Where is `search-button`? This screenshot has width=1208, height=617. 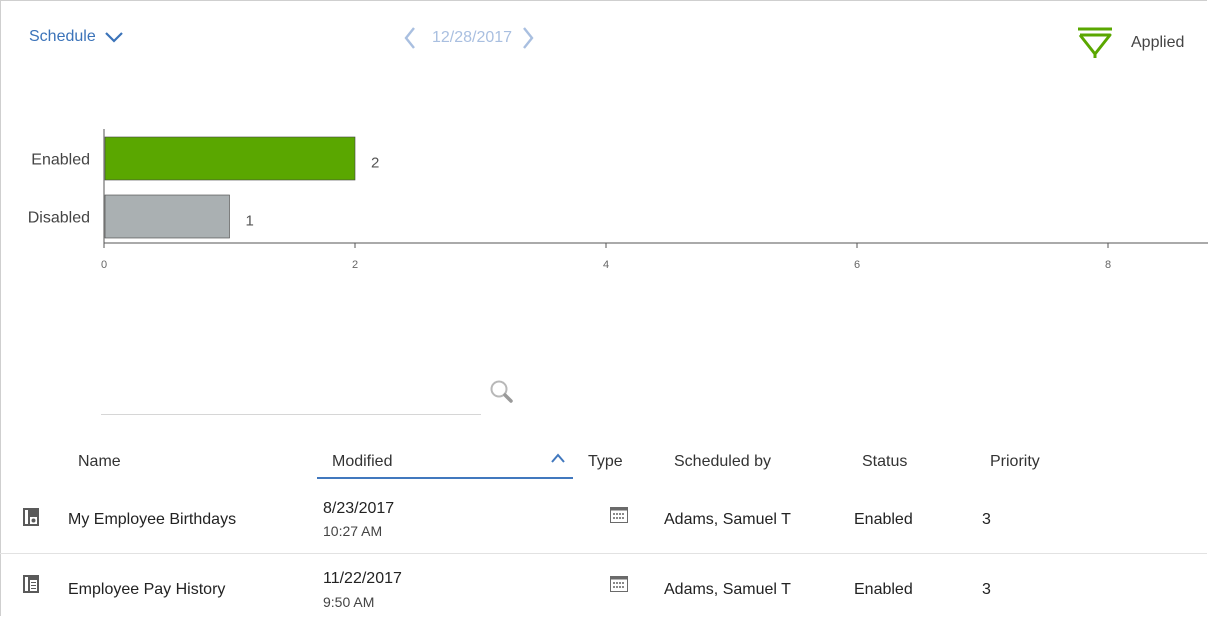
search-button is located at coordinates (503, 395).